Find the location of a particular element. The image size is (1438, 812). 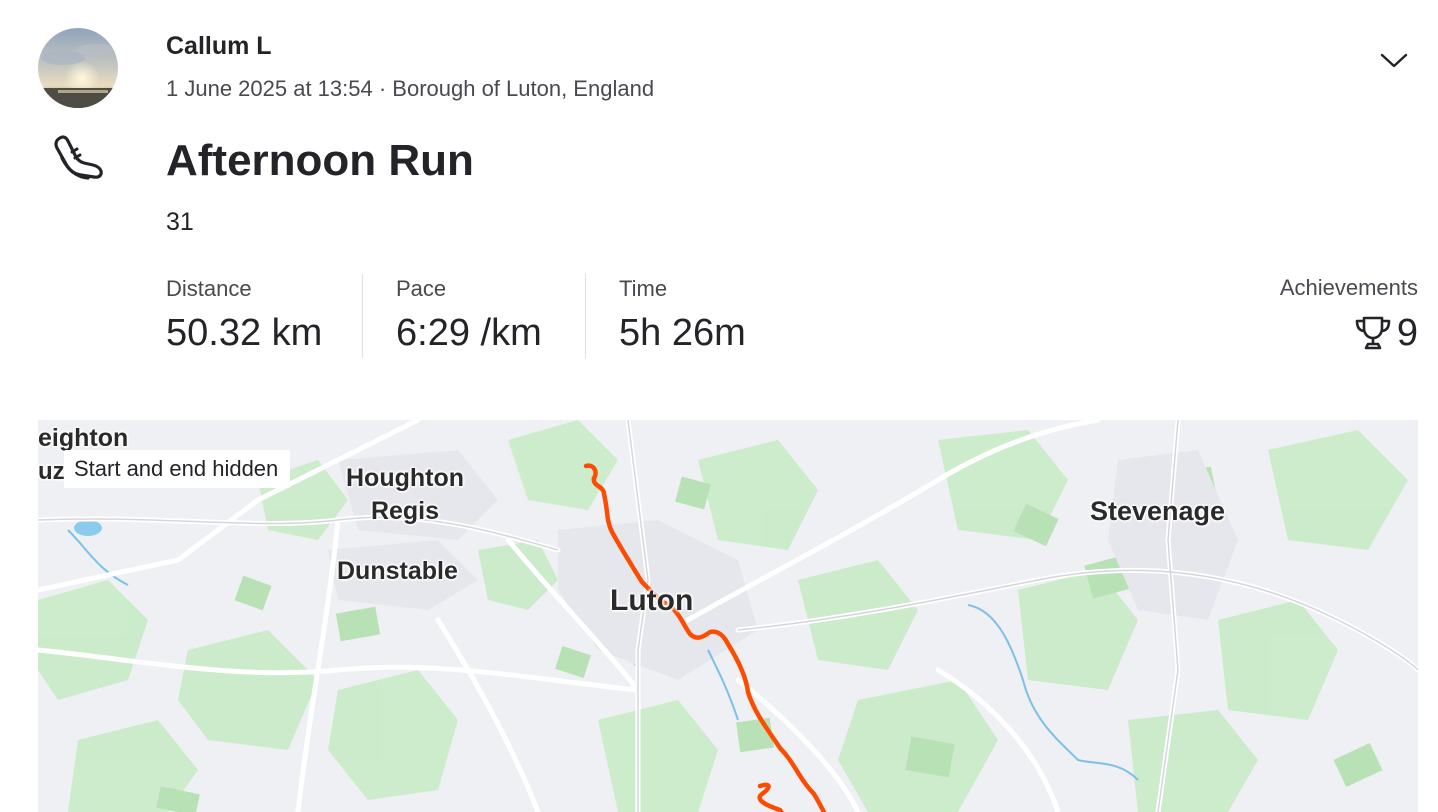

stat-distance-label: Distance is located at coordinates (209, 288).